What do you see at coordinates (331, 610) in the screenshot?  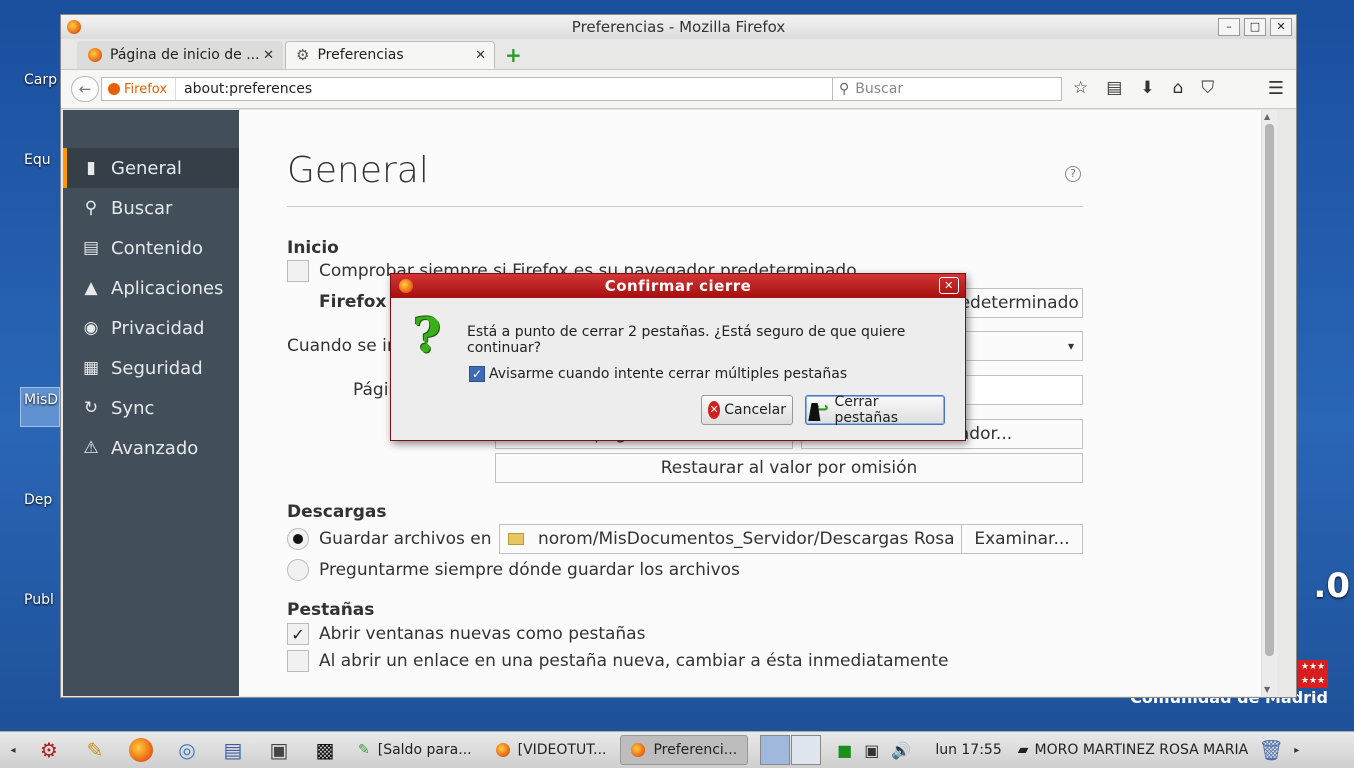 I see `section-heading-pestanas: Pestañas` at bounding box center [331, 610].